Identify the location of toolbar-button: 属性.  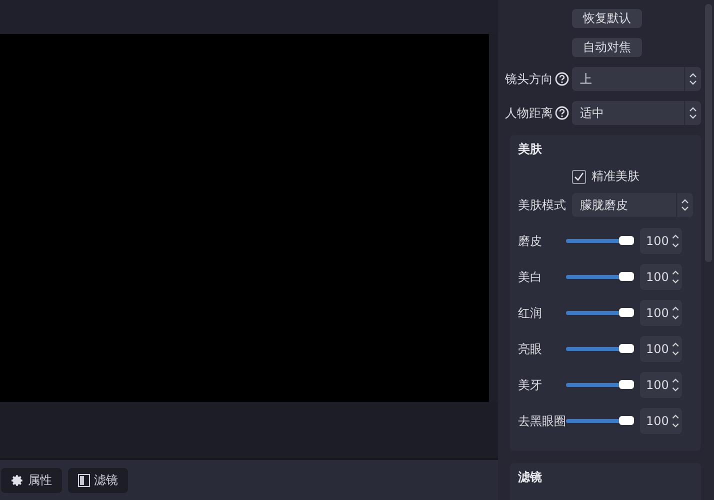
(31, 480).